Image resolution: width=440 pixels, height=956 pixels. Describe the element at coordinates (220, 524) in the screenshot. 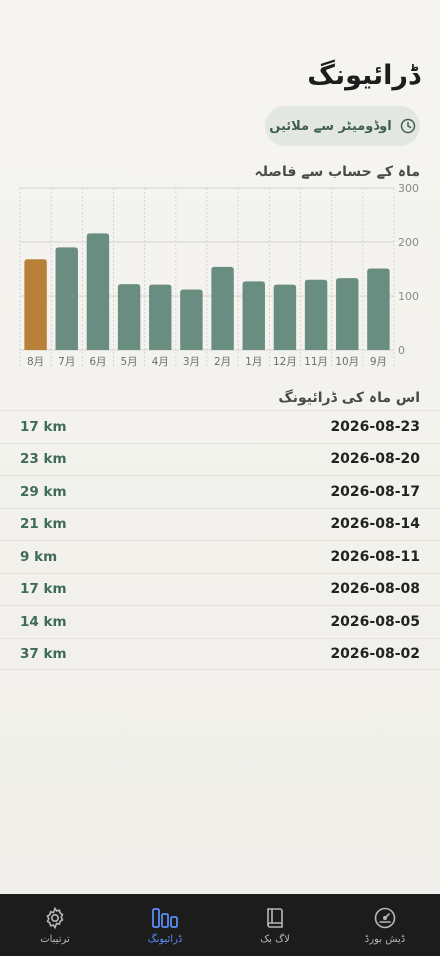

I see `list-item: 21 km 2026-08-14` at that location.